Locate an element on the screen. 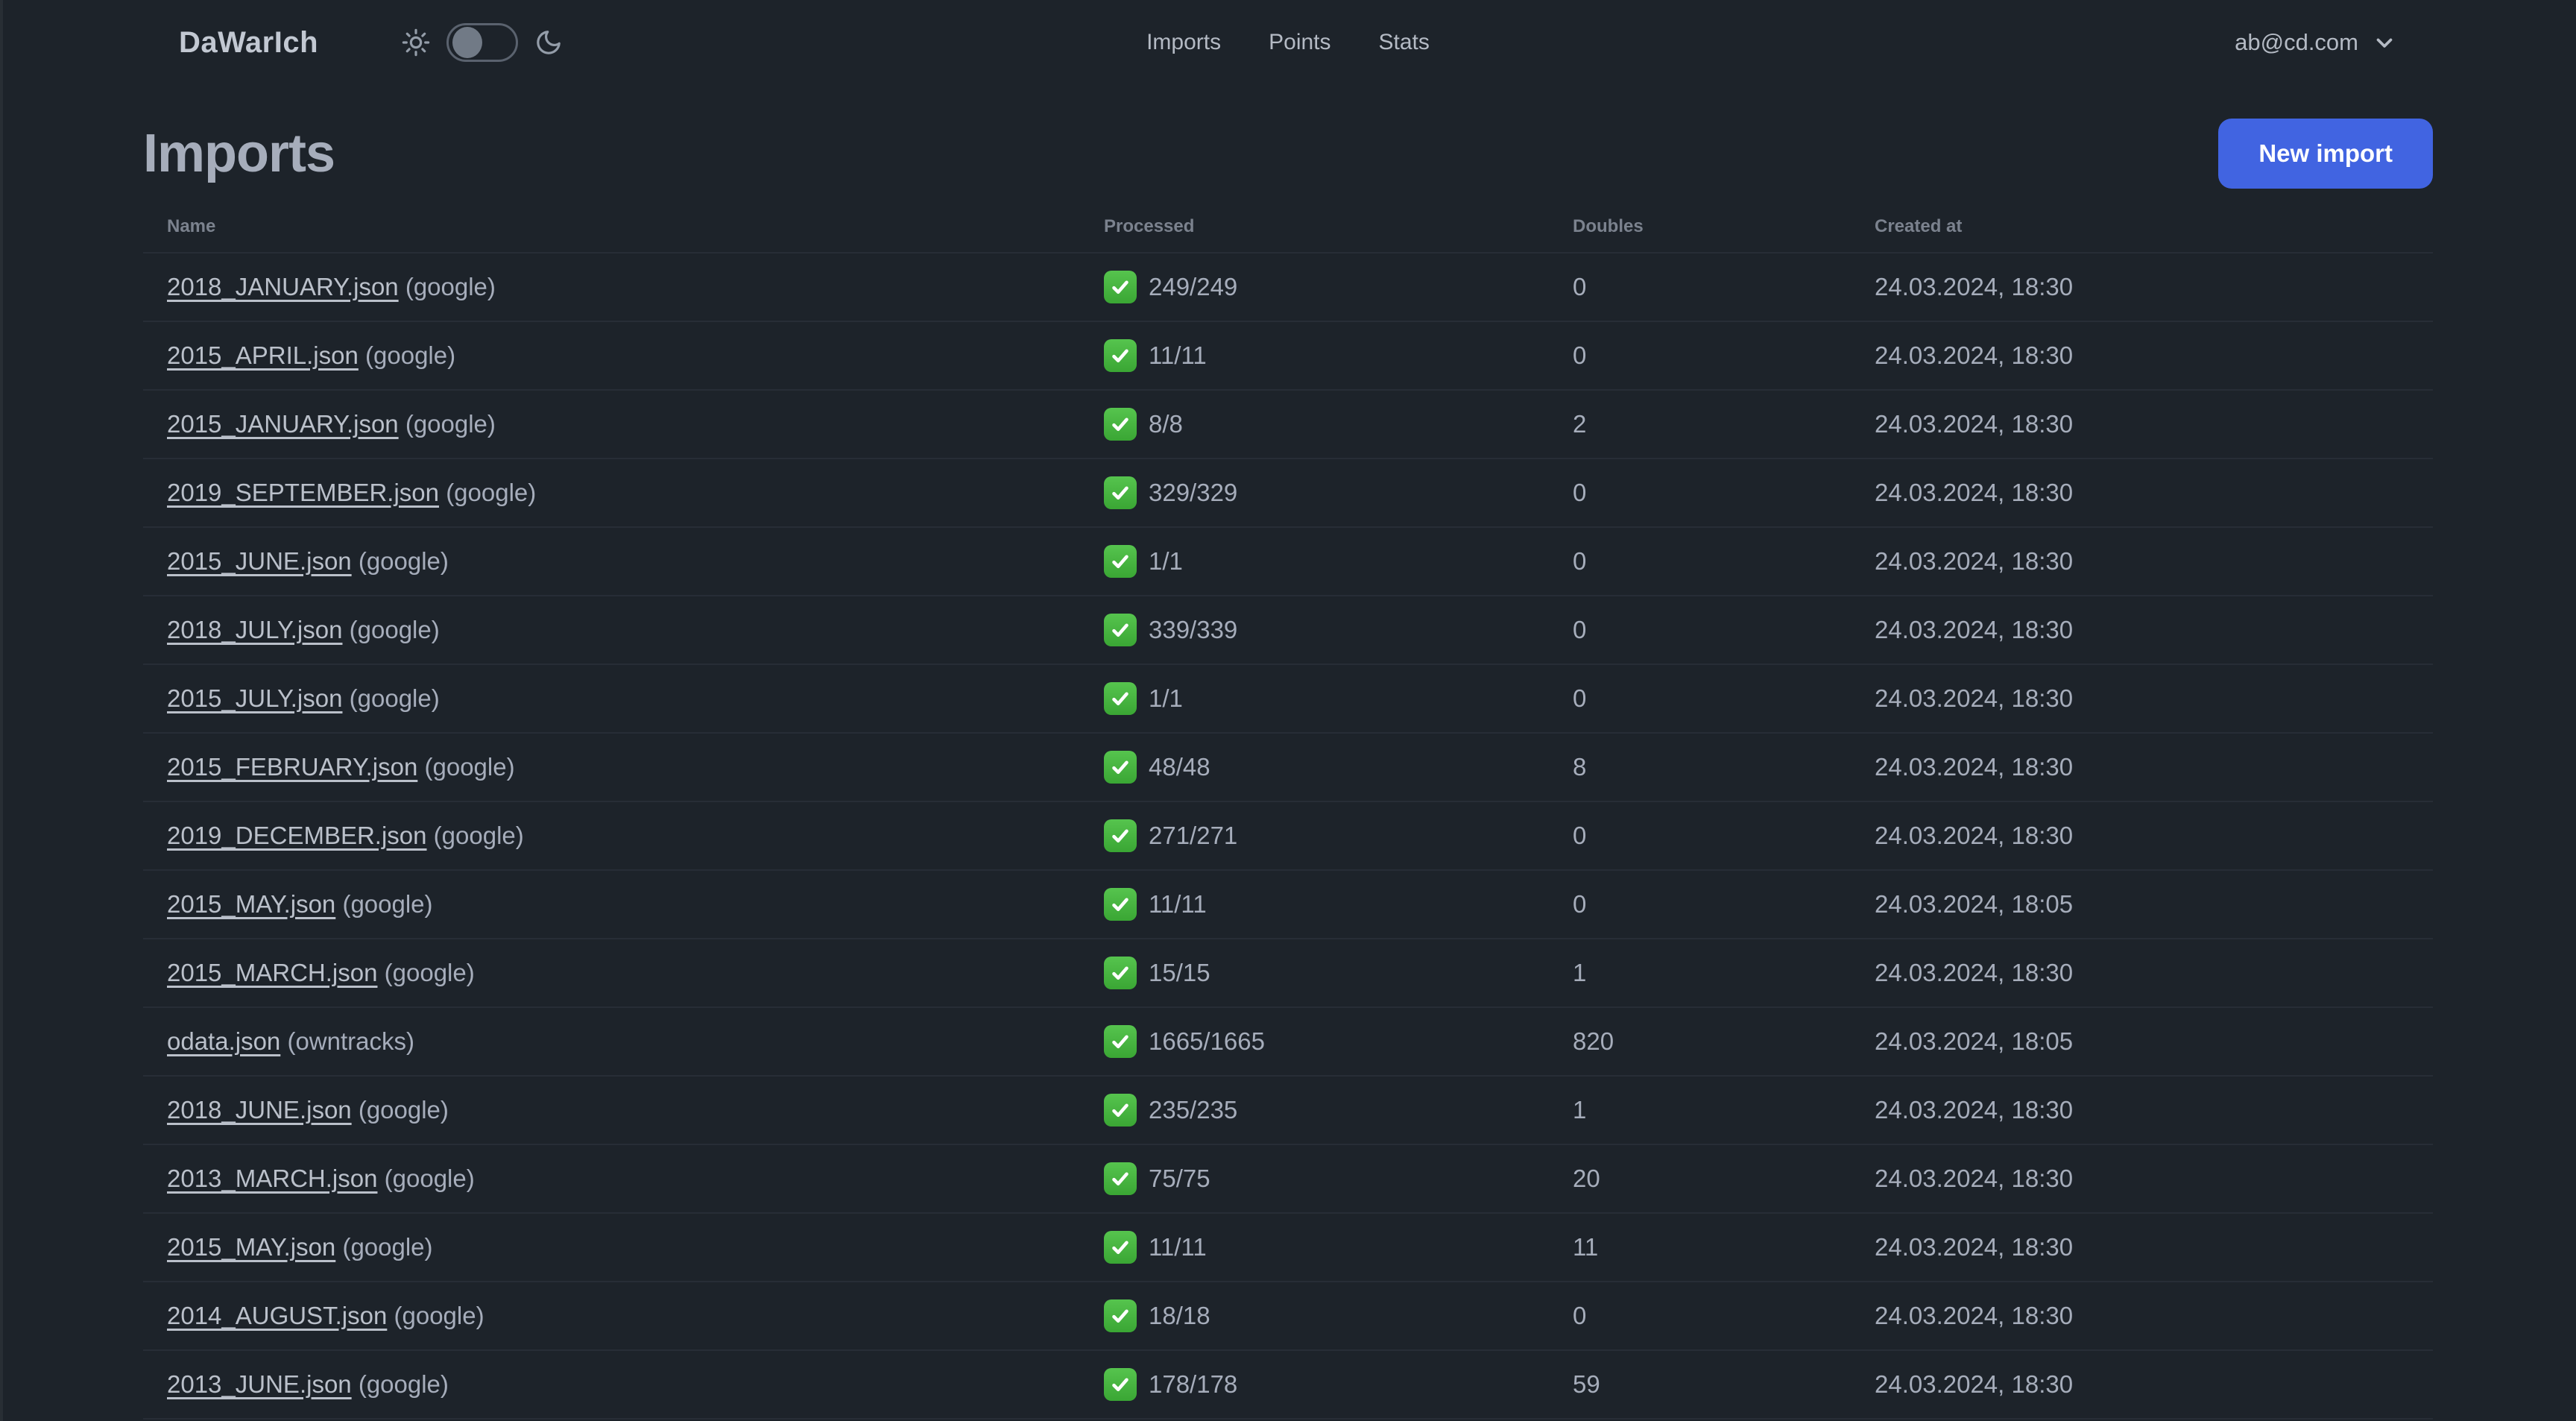 This screenshot has height=1421, width=2576. processed-count: 1665/1665 is located at coordinates (1207, 1041).